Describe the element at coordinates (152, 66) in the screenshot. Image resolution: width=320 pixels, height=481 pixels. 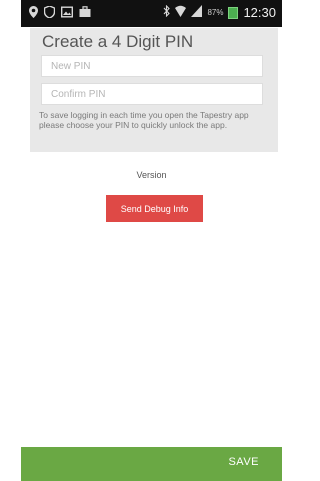
I see `new-pin-input` at that location.